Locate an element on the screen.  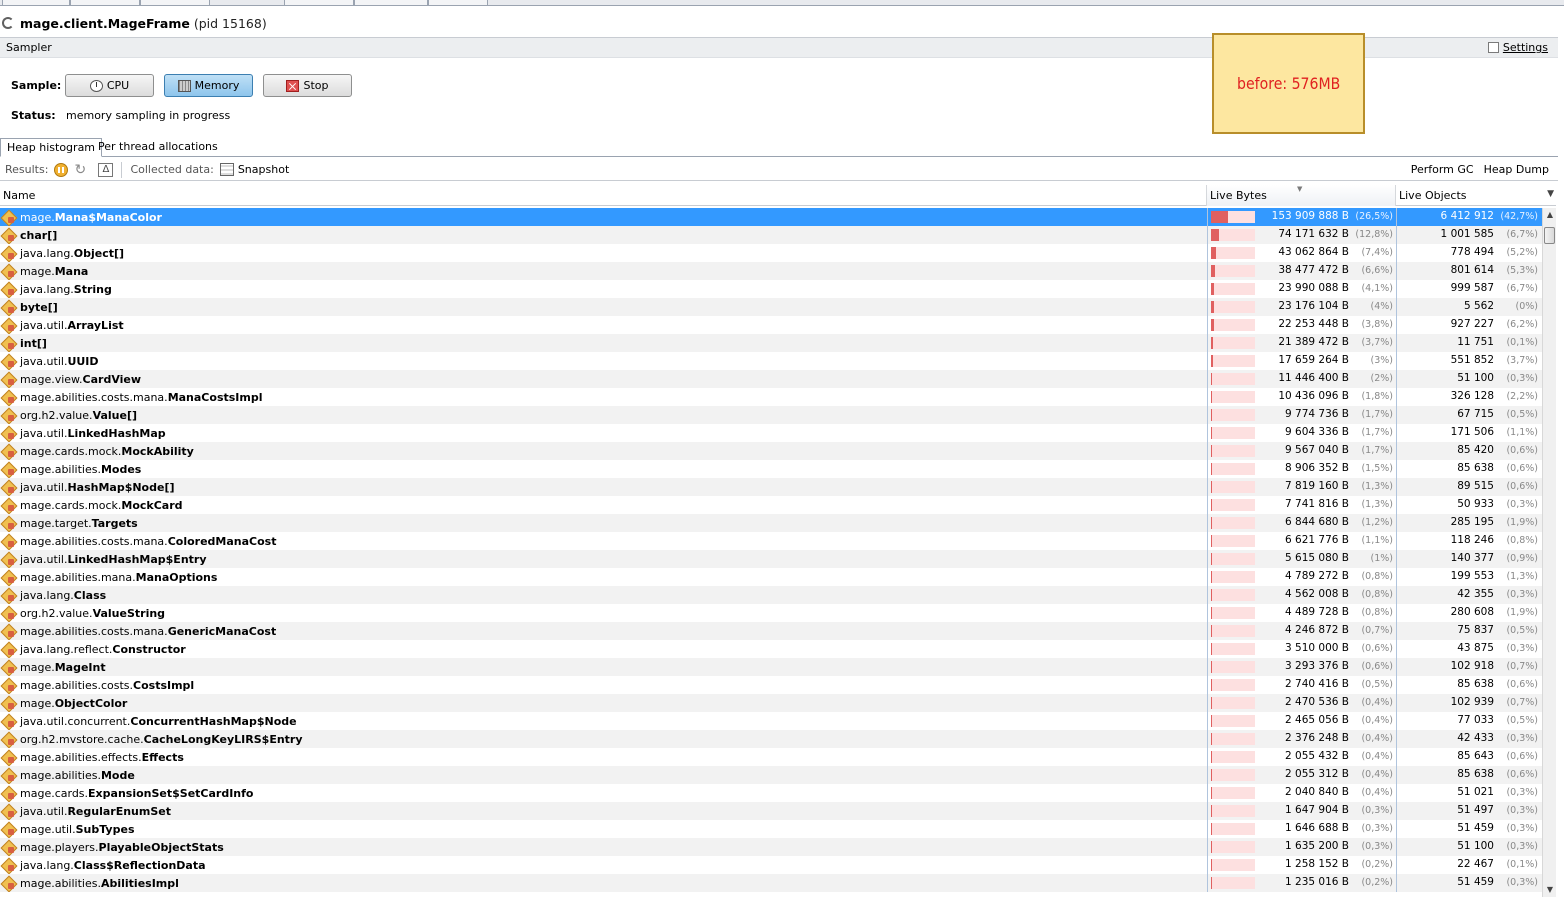
settings-checkbox is located at coordinates (1493, 47).